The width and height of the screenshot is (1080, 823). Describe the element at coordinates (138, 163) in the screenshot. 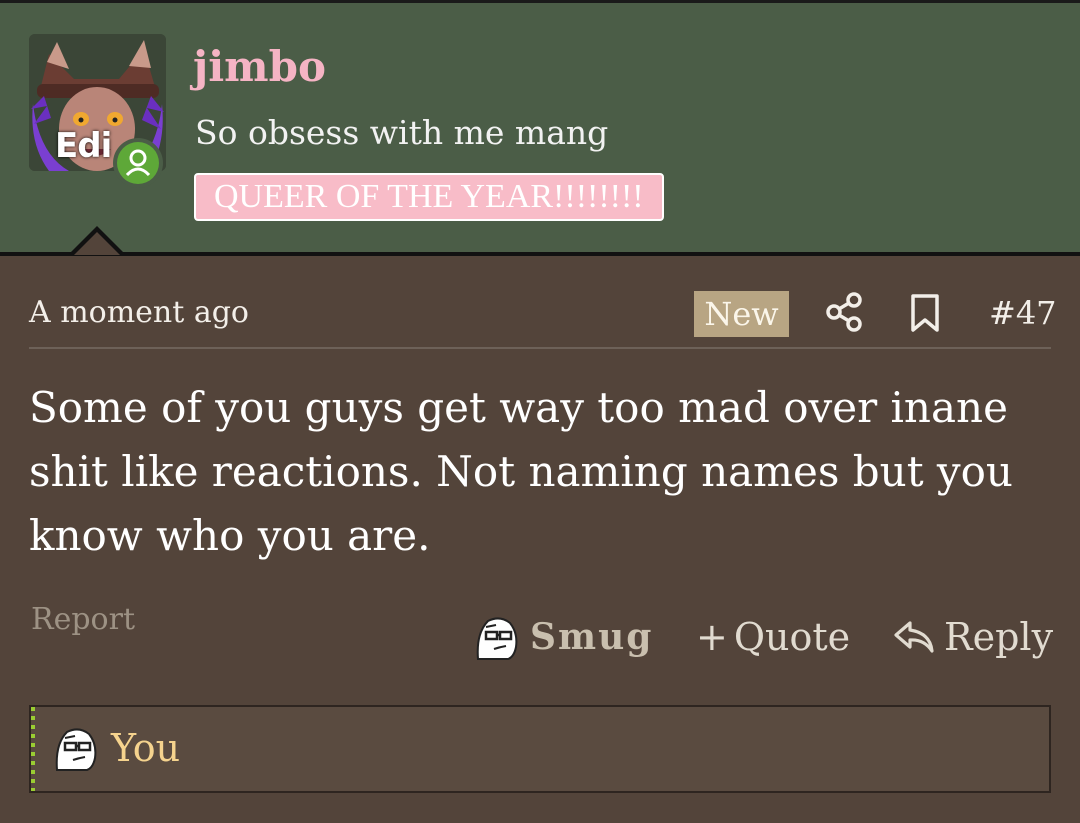

I see `online-status-icon` at that location.